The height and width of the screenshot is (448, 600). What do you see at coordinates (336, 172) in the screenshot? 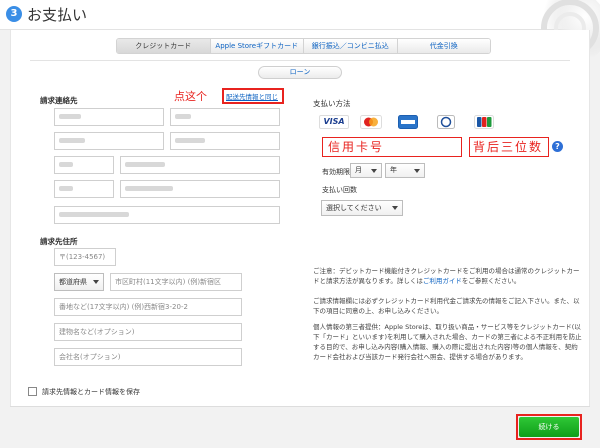
I see `expiry-label: 有効期限` at bounding box center [336, 172].